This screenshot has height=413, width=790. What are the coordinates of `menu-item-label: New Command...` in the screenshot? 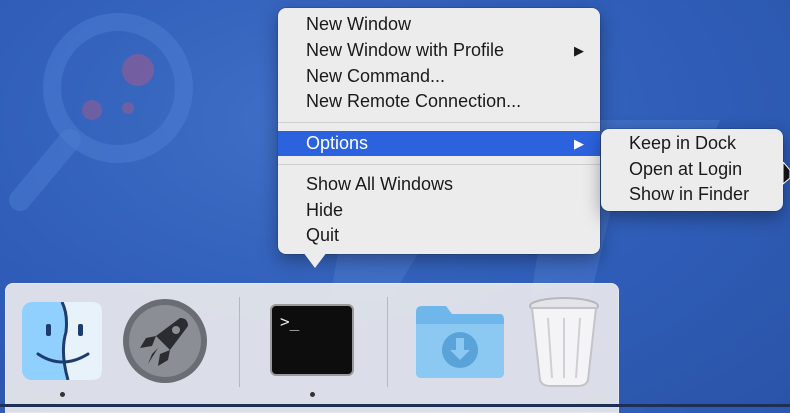 It's located at (376, 76).